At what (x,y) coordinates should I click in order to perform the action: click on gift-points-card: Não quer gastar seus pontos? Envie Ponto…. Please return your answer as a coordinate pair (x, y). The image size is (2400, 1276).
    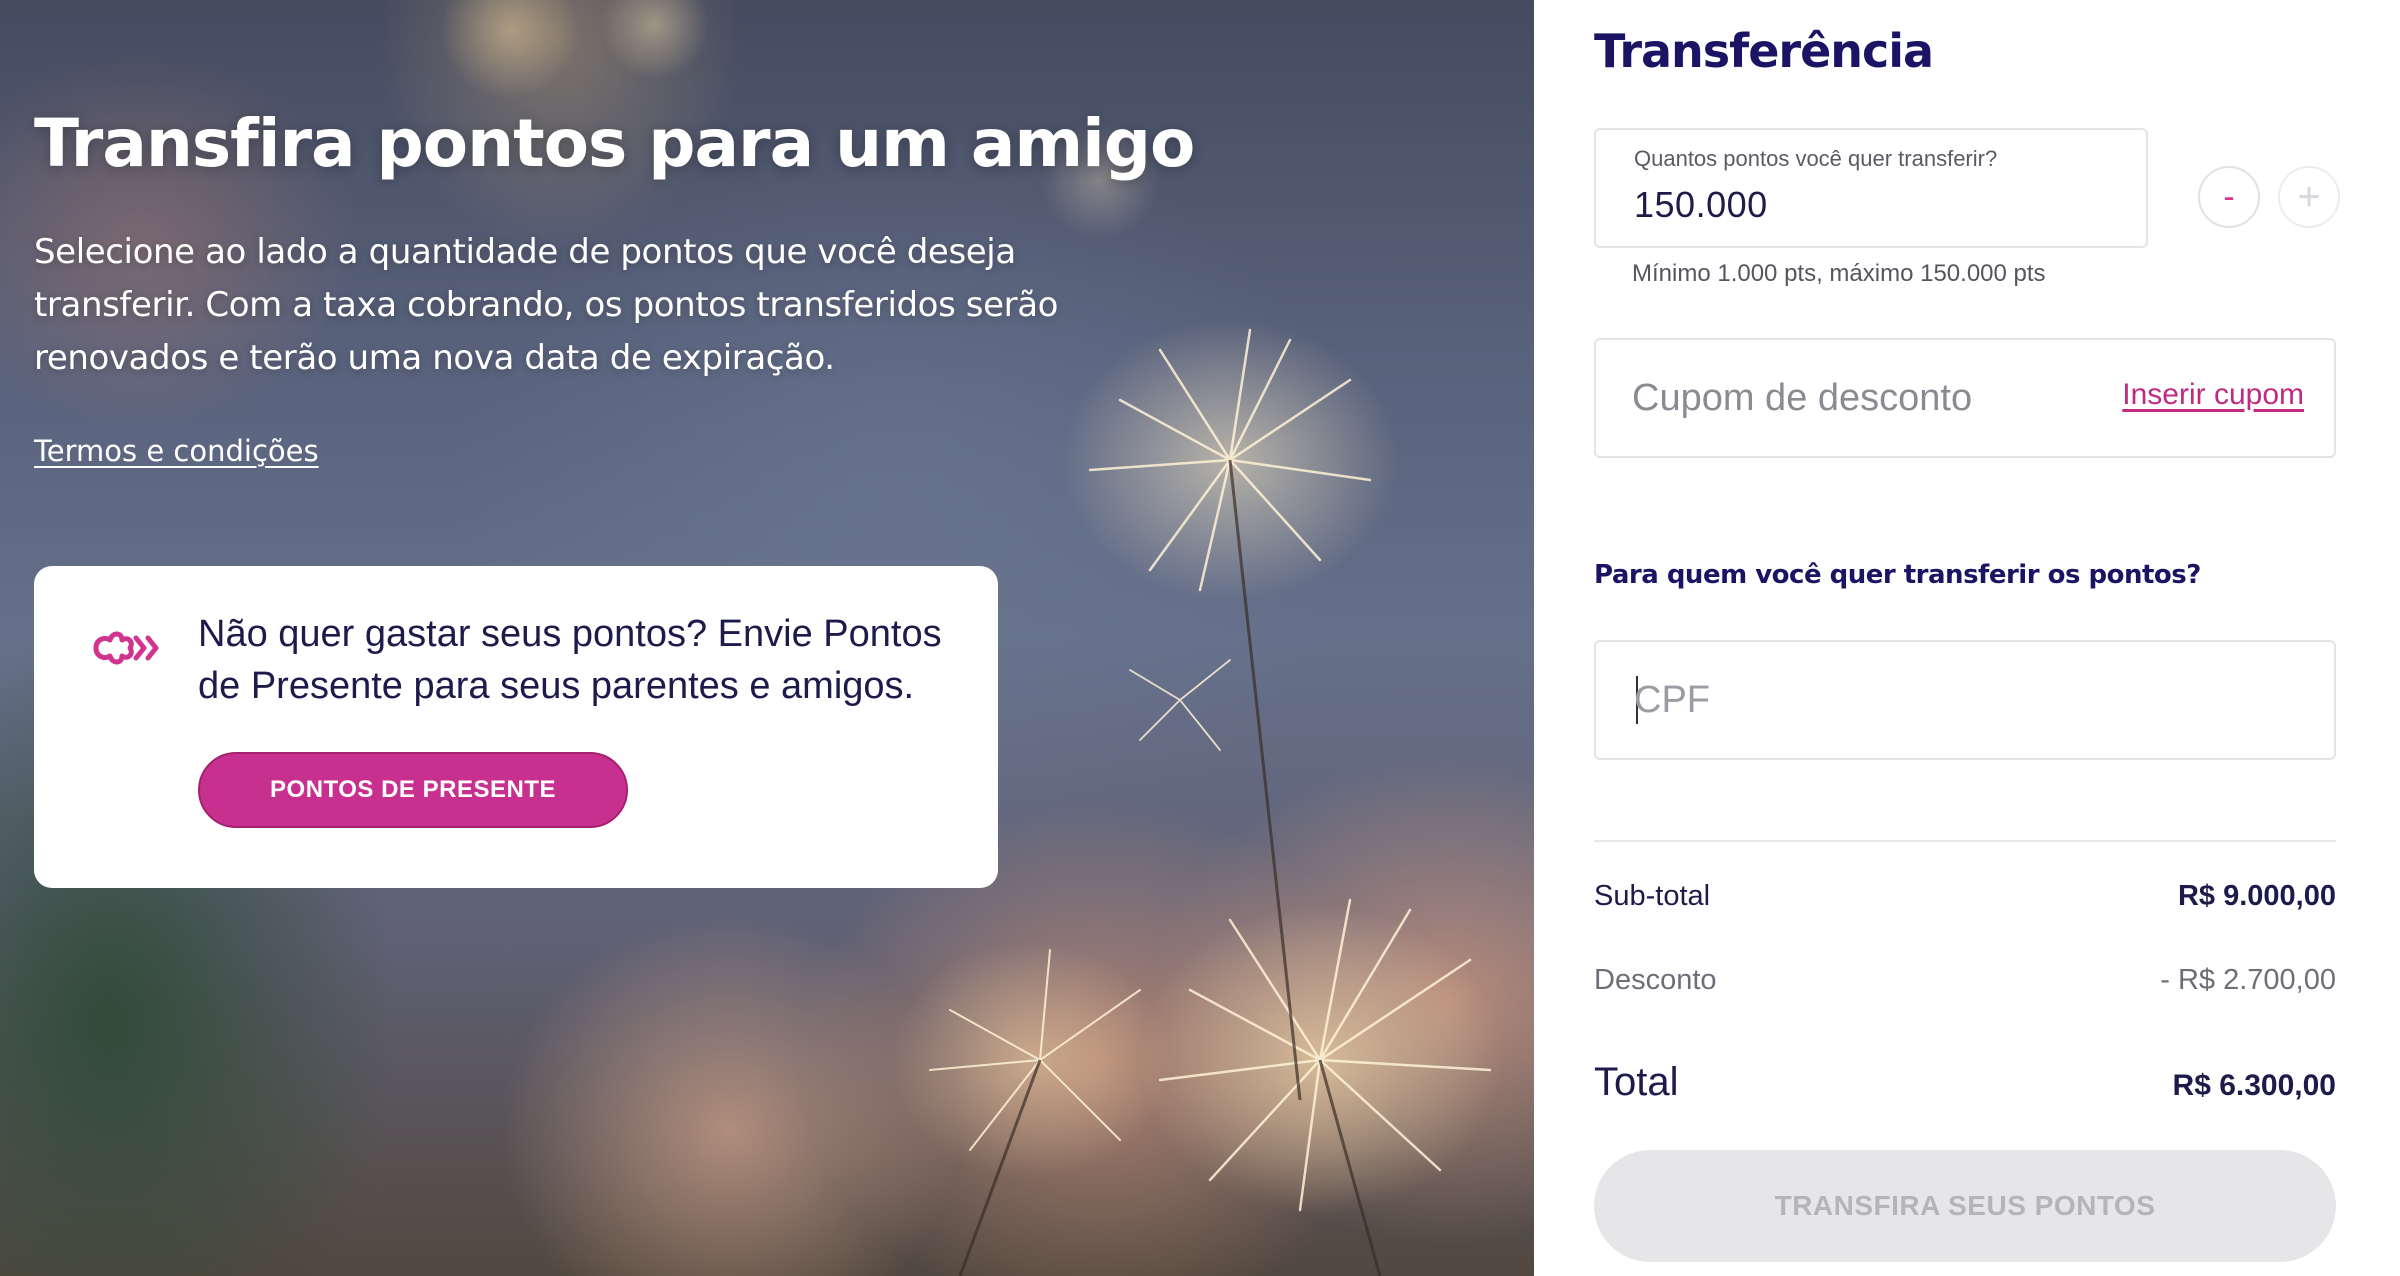
    Looking at the image, I should click on (516, 727).